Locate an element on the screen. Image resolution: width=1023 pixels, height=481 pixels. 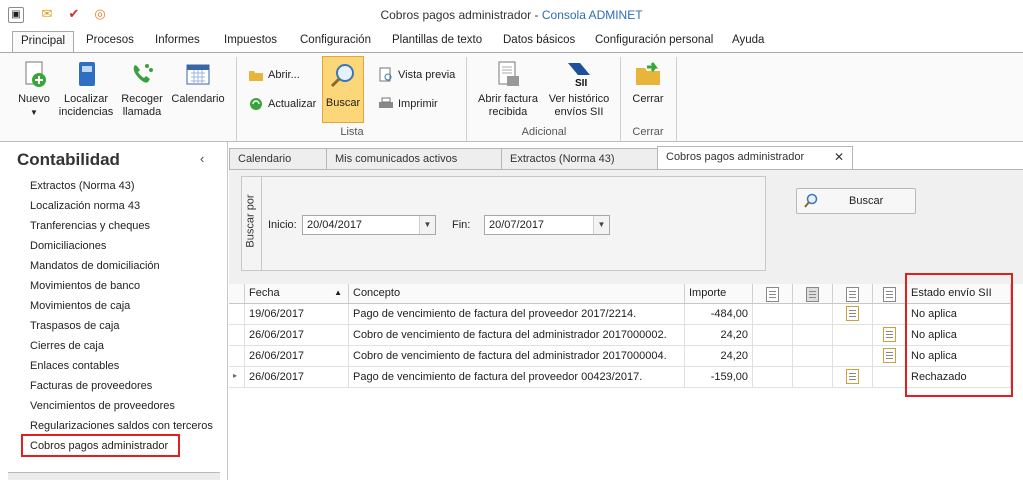
sort-asc-icon: ▲ is located at coordinates (338, 292).